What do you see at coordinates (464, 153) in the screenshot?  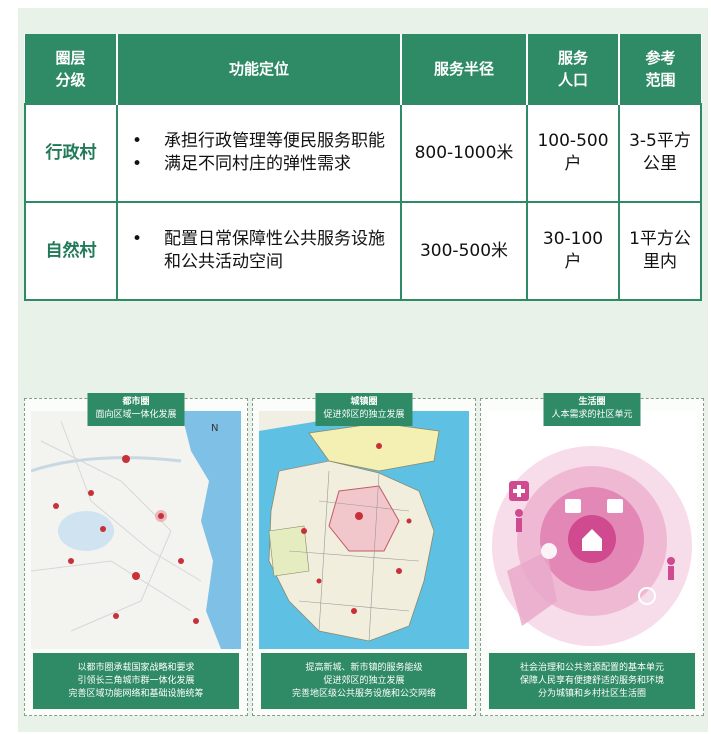 I see `radius-cell: 800-1000米` at bounding box center [464, 153].